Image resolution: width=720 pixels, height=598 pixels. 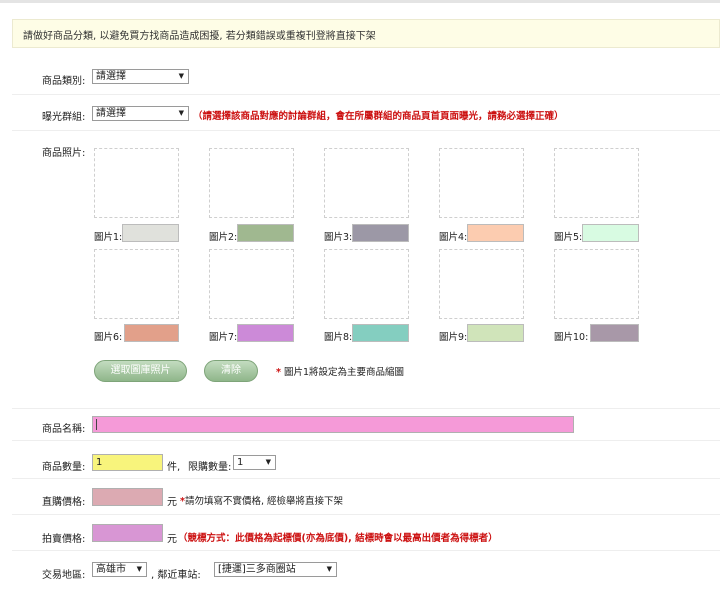 What do you see at coordinates (64, 467) in the screenshot?
I see `quantity-label: 商品數量:` at bounding box center [64, 467].